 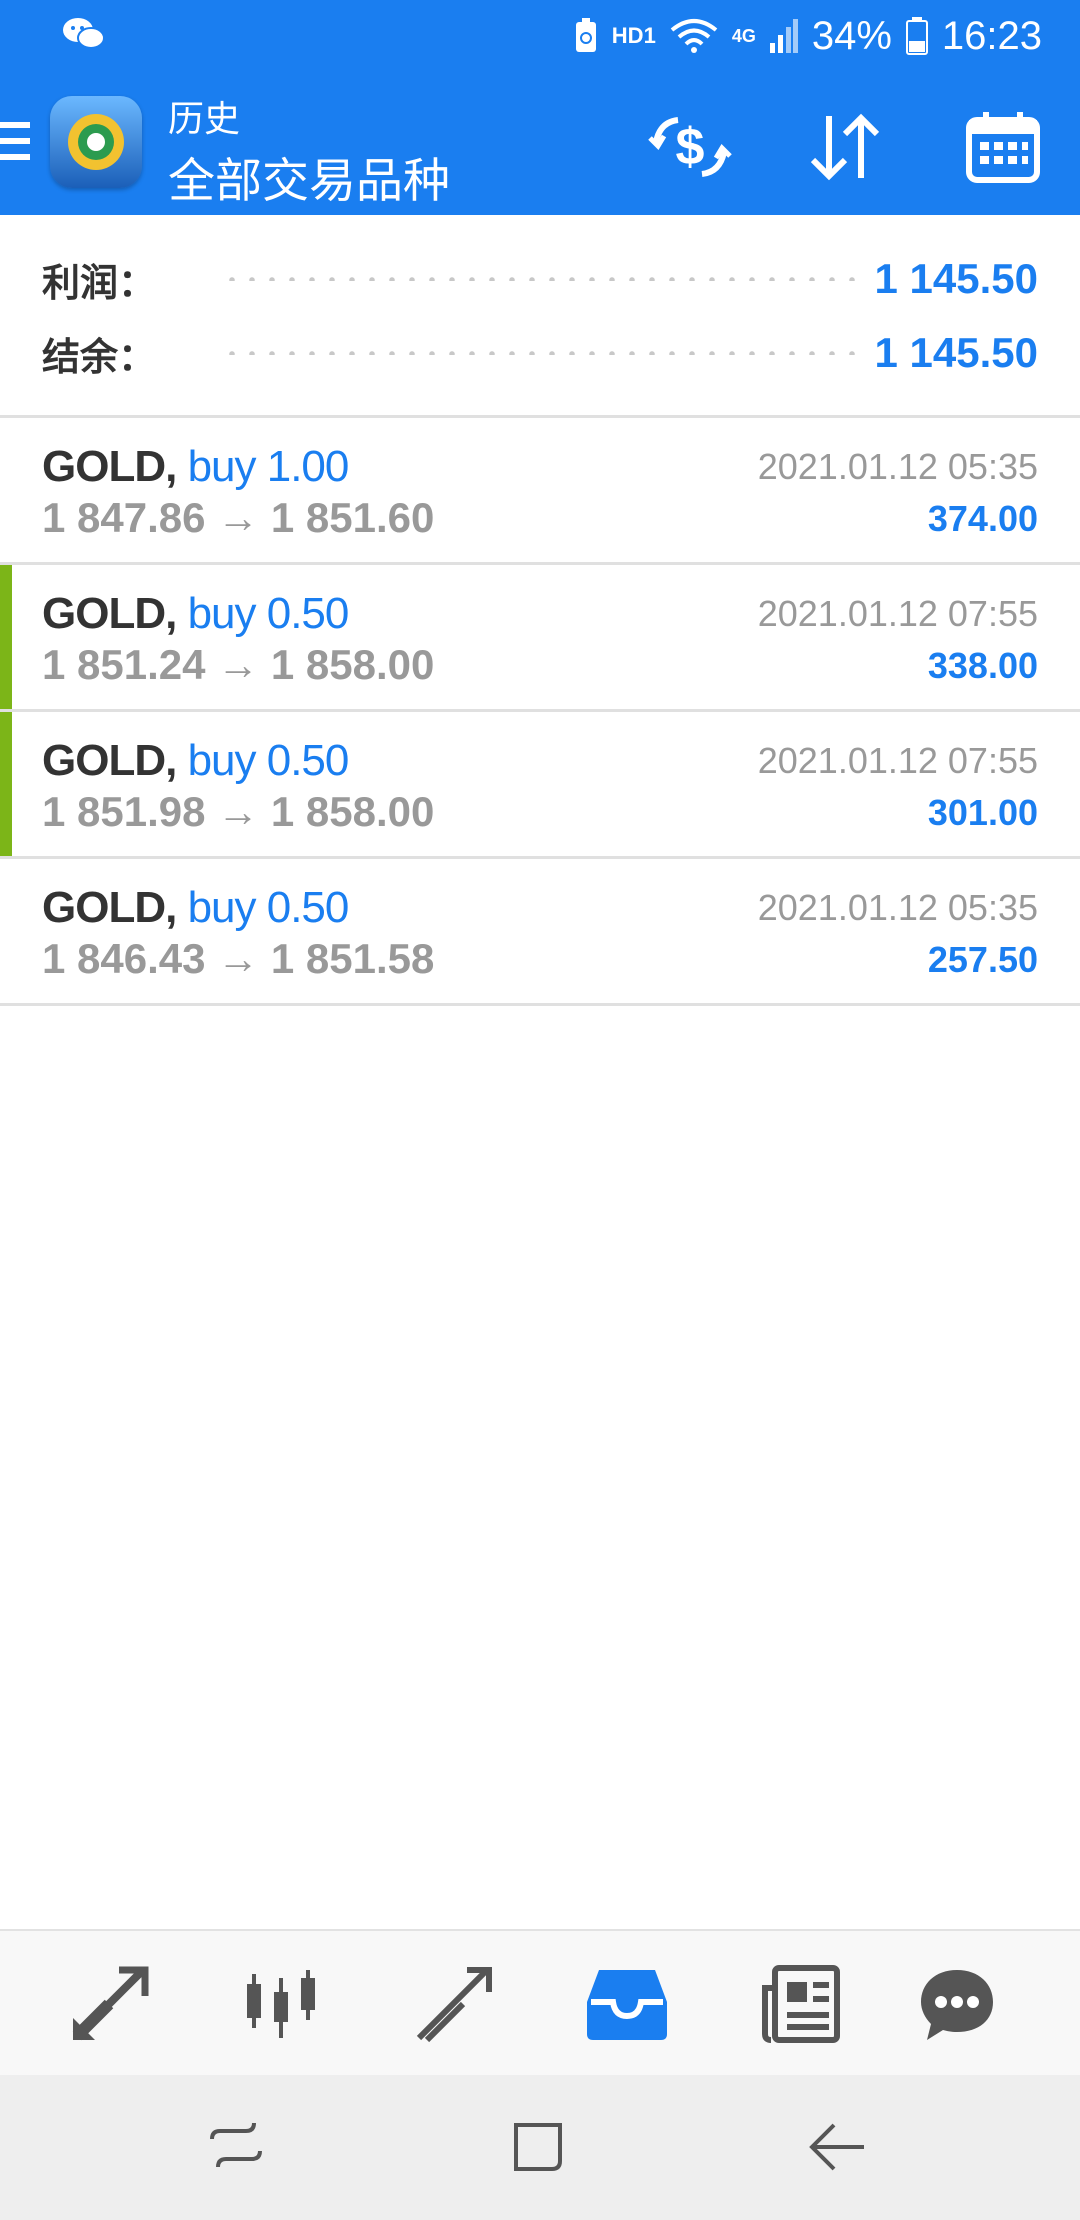 What do you see at coordinates (743, 35) in the screenshot?
I see `signal-label: 4G` at bounding box center [743, 35].